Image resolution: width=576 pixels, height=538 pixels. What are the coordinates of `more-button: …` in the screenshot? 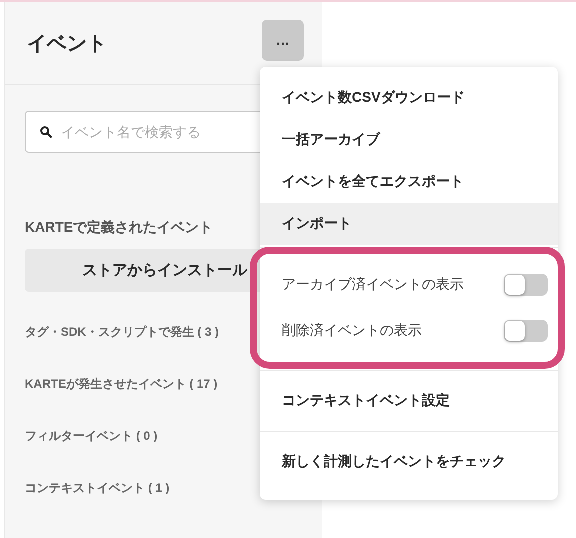 It's located at (283, 40).